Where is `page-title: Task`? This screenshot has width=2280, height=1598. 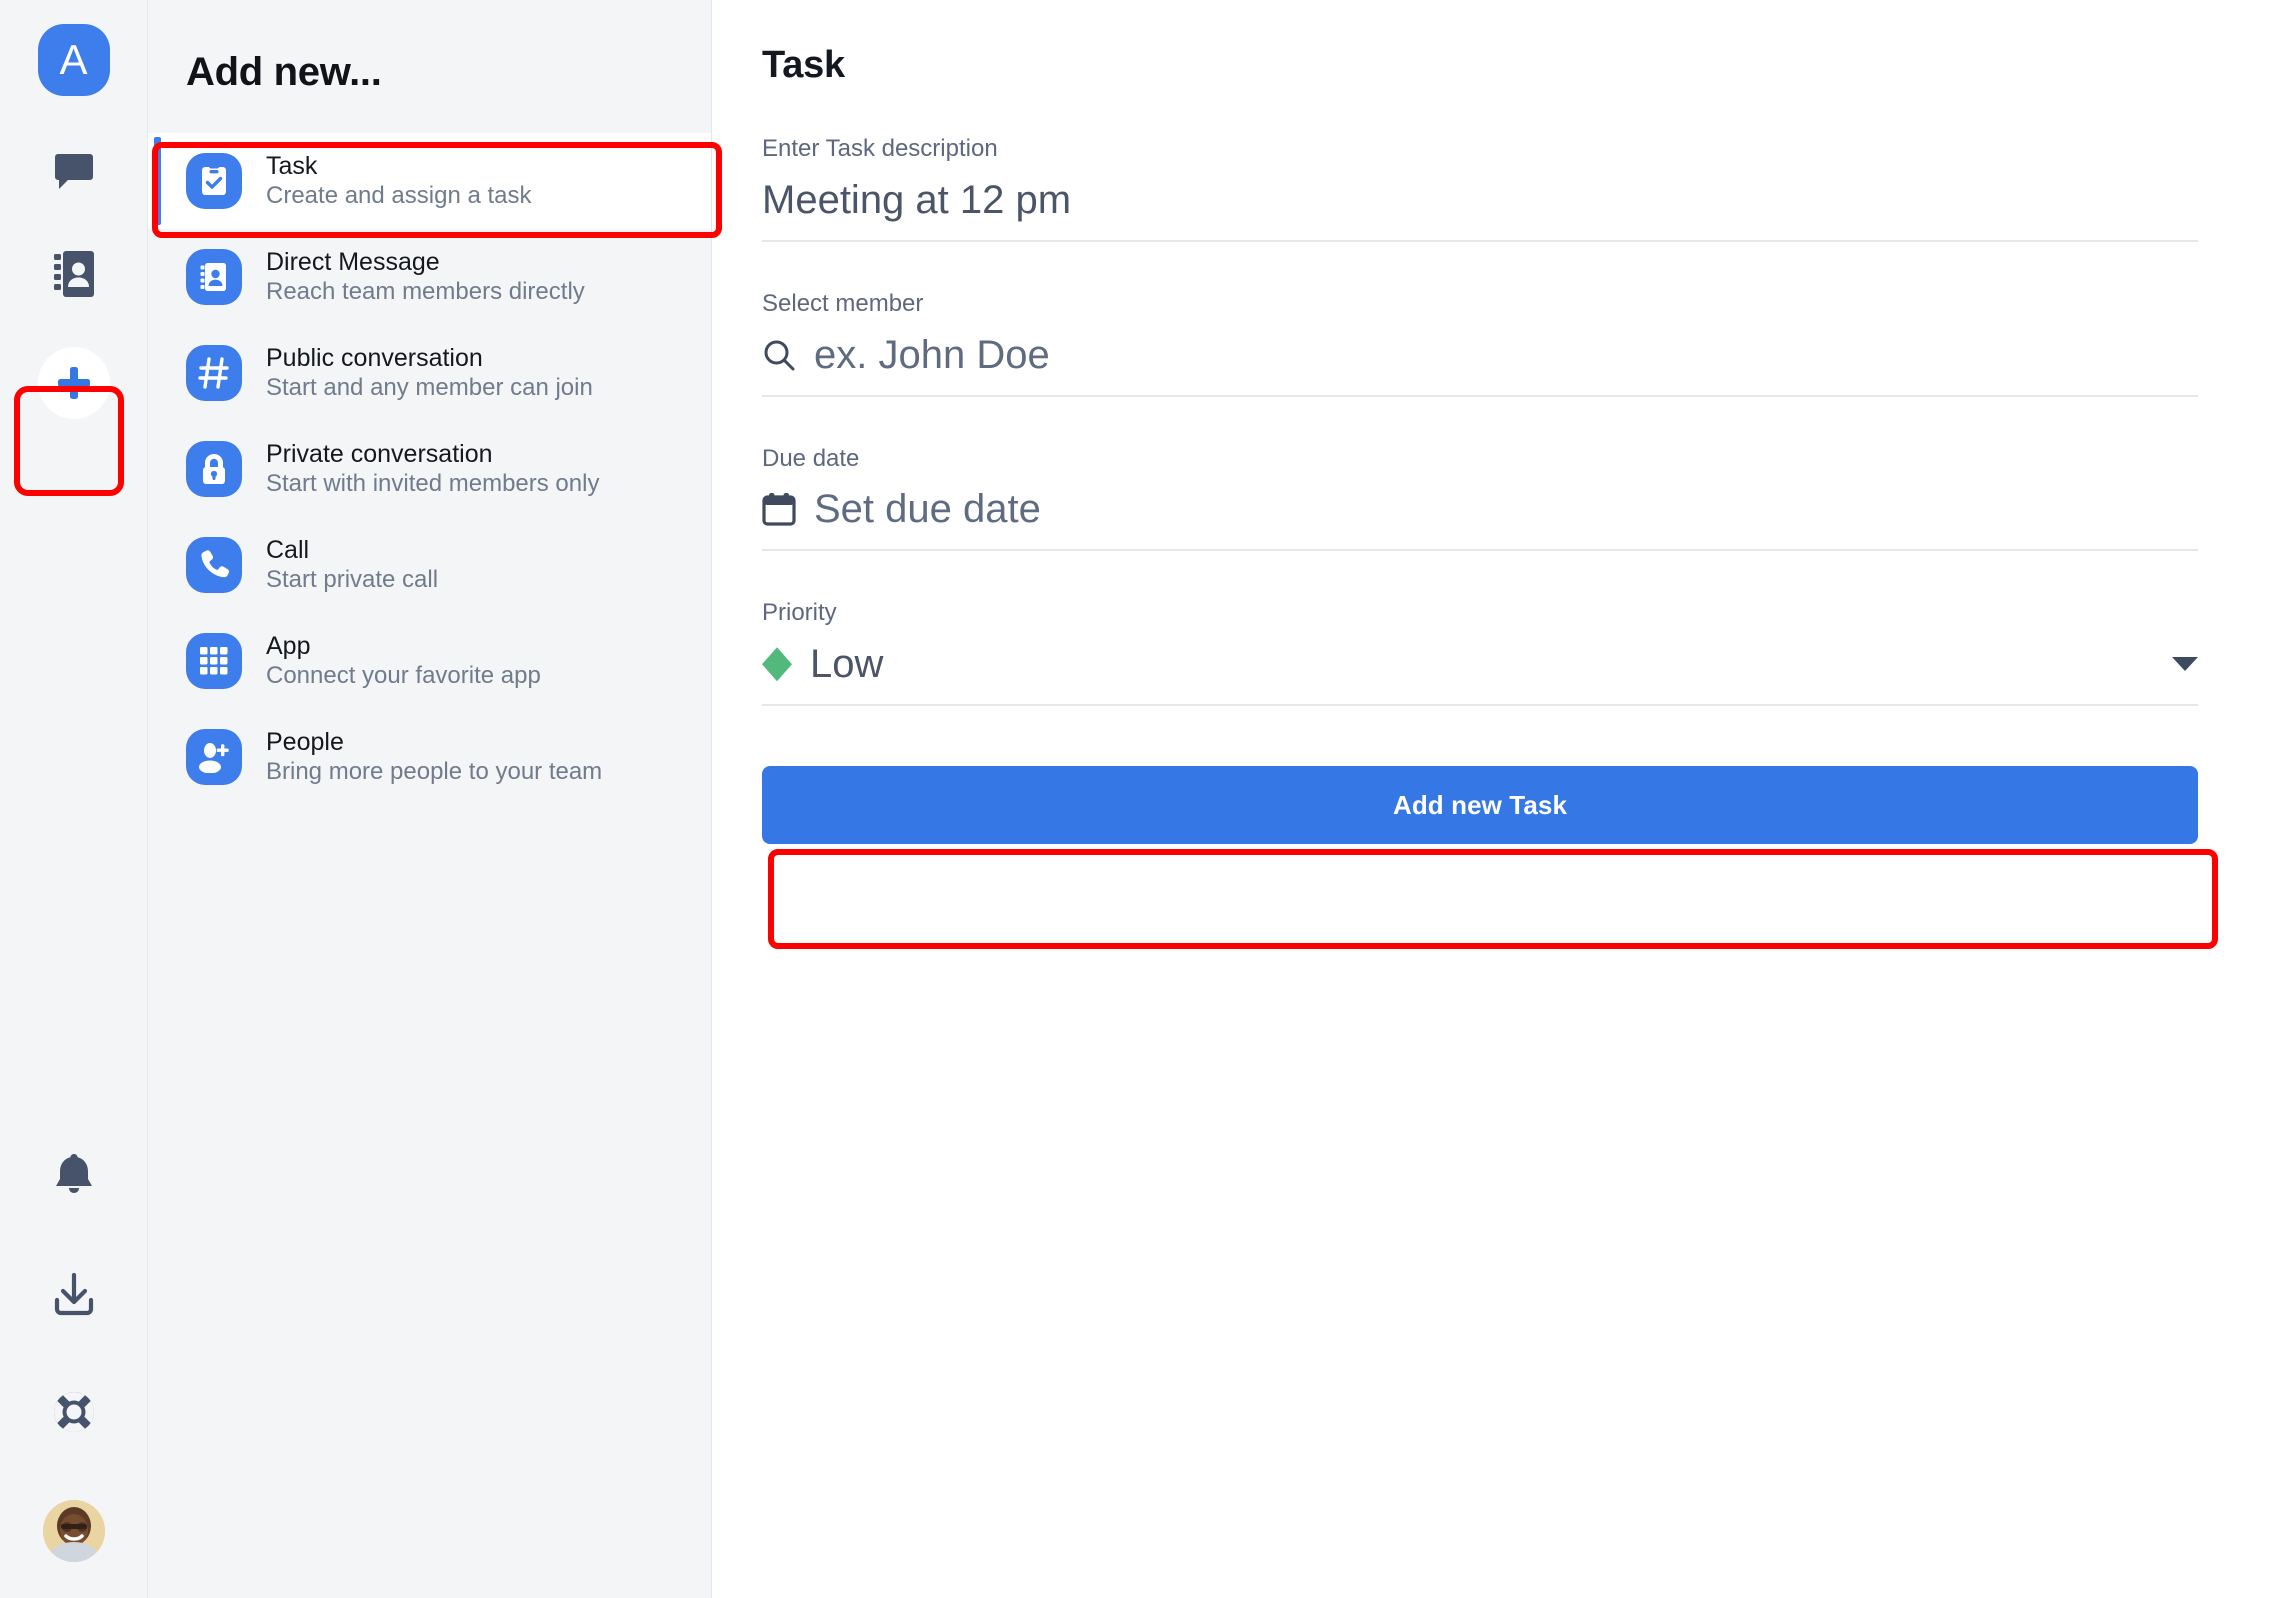
page-title: Task is located at coordinates (803, 65).